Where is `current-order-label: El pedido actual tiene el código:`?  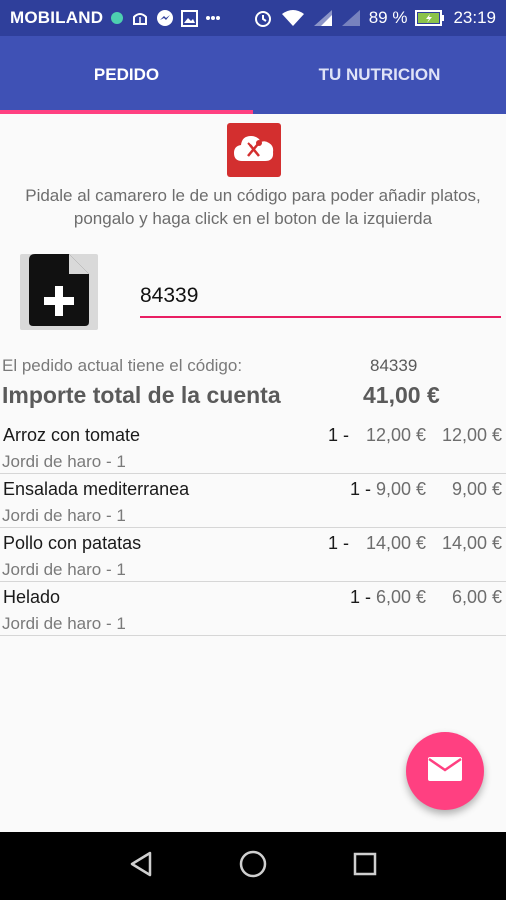 current-order-label: El pedido actual tiene el código: is located at coordinates (122, 365).